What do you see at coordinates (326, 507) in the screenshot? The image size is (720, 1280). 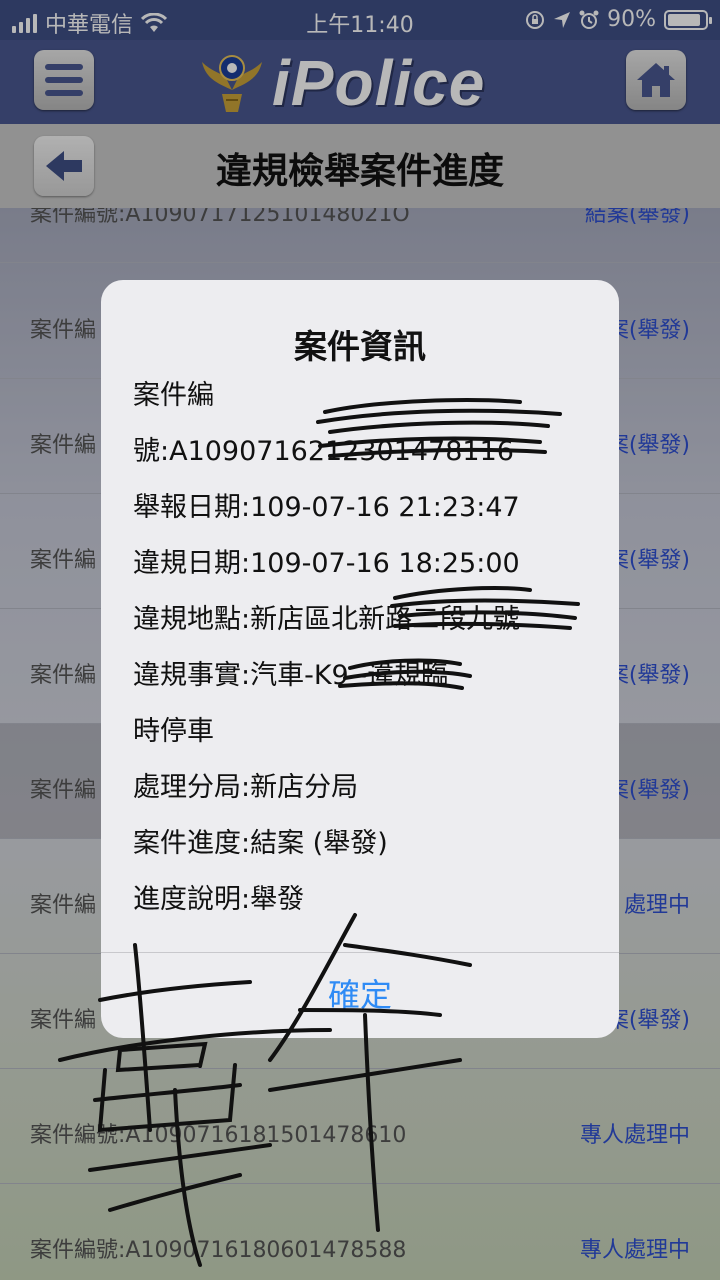 I see `dialog-line: 舉報日期:109-07-16 21:23:47` at bounding box center [326, 507].